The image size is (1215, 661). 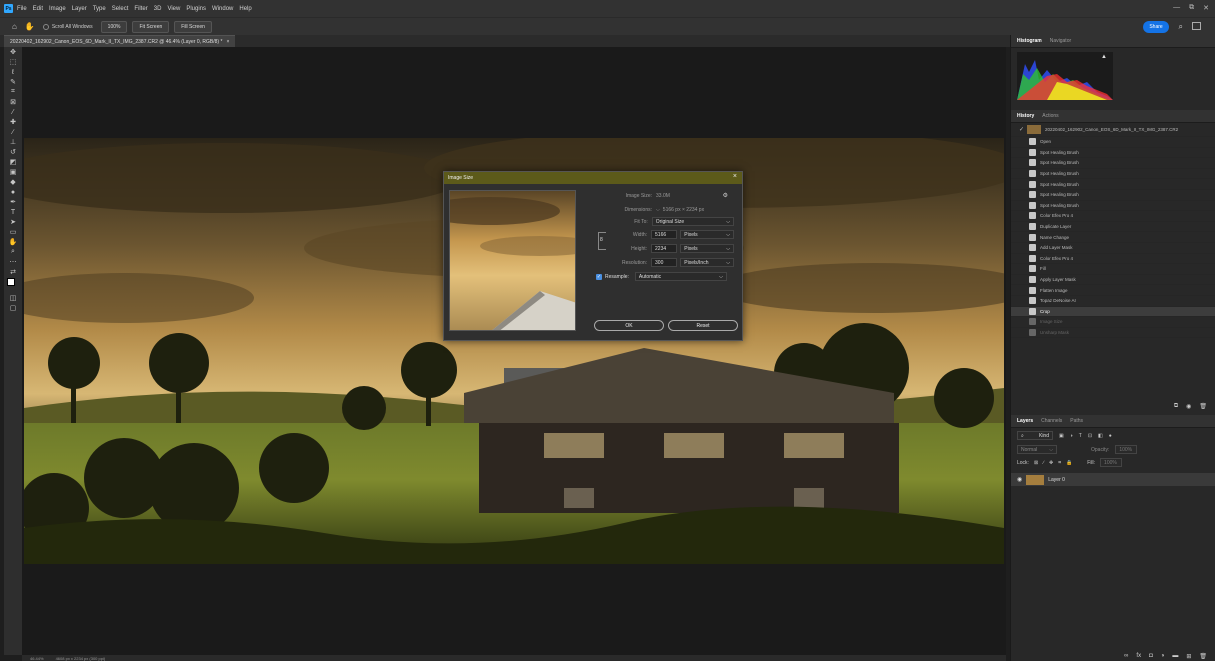 What do you see at coordinates (599, 276) in the screenshot?
I see `resample-checkbox: ✓` at bounding box center [599, 276].